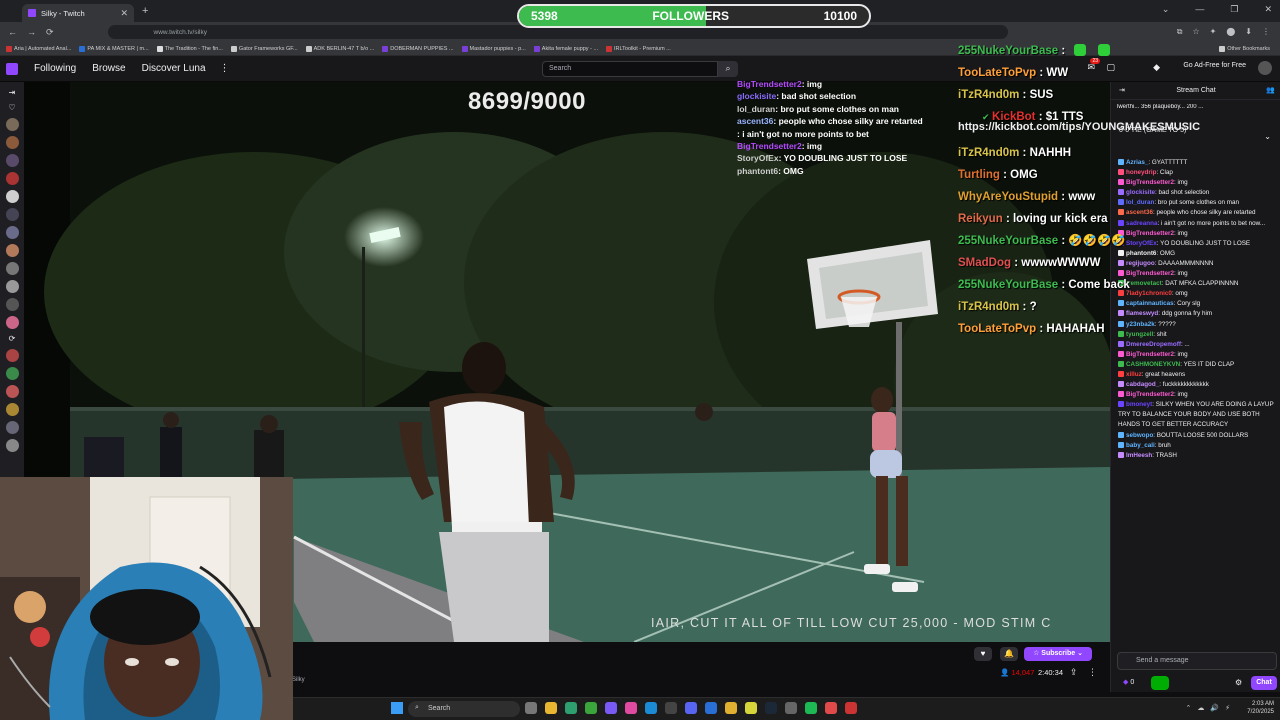 The height and width of the screenshot is (720, 1280). What do you see at coordinates (551, 708) in the screenshot?
I see `file-explorer-icon` at bounding box center [551, 708].